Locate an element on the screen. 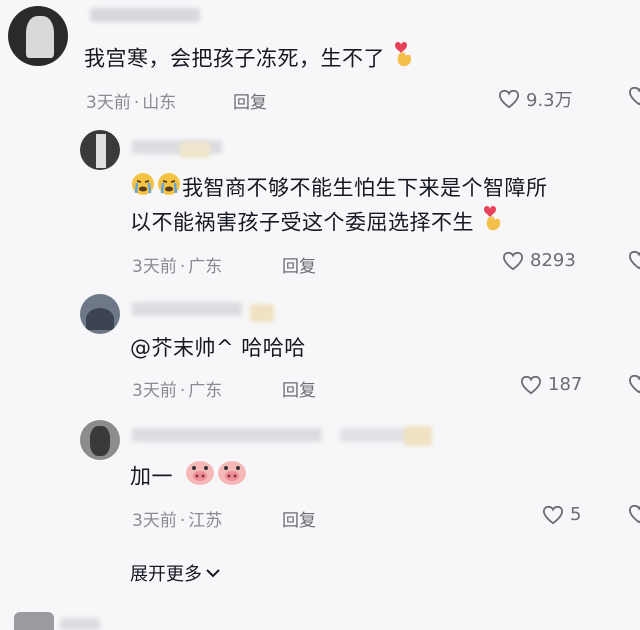 This screenshot has width=640, height=630. comment-body-line1: 我智商不够不能生怕生下来是个智障所 is located at coordinates (365, 188).